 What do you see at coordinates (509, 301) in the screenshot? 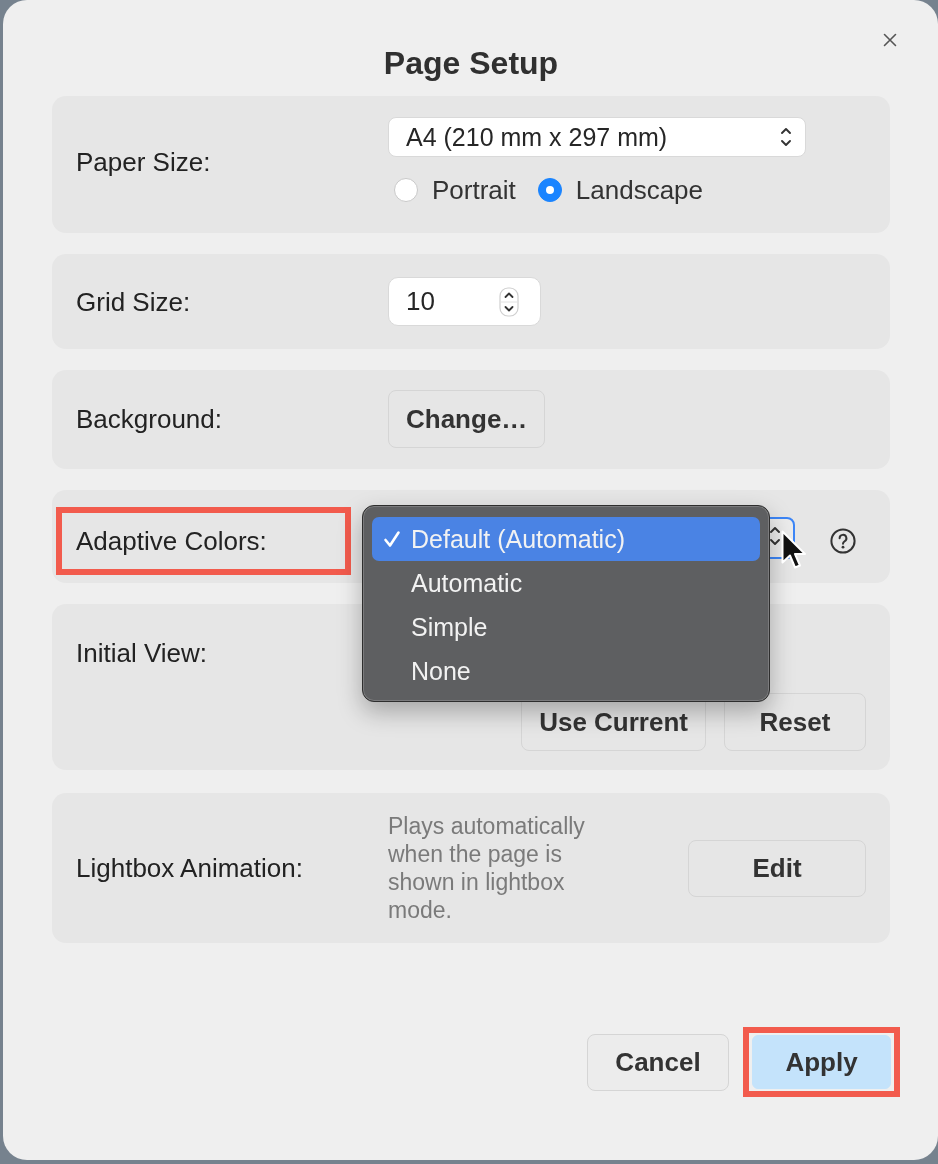
I see `stepper-control` at bounding box center [509, 301].